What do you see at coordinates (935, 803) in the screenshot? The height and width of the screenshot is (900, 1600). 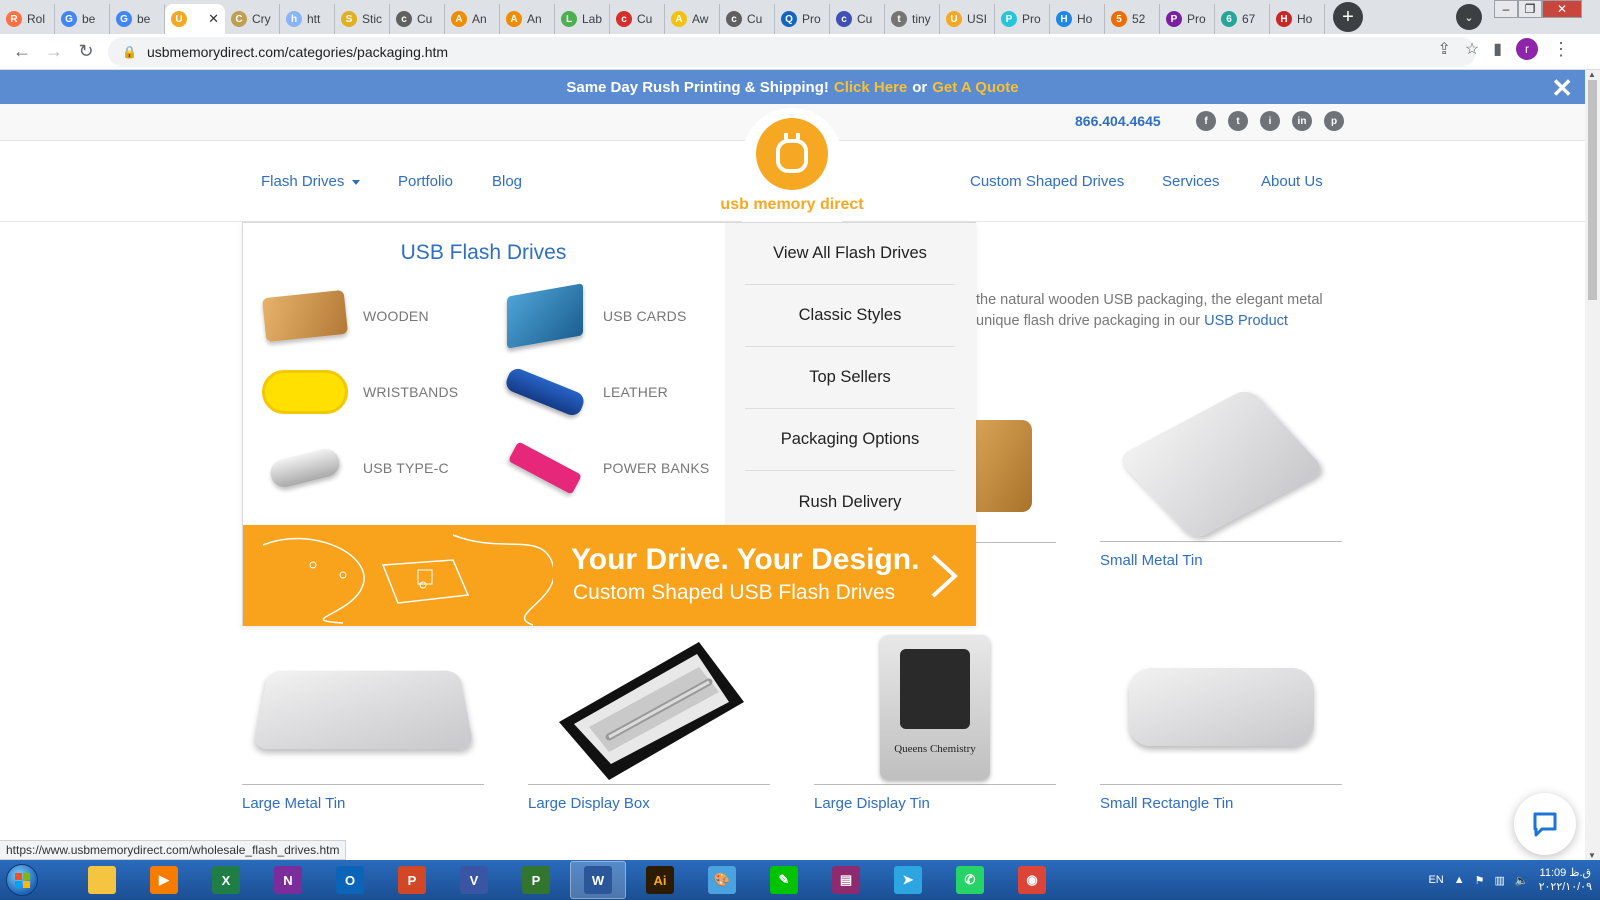 I see `product-caption: Large Display Tin` at bounding box center [935, 803].